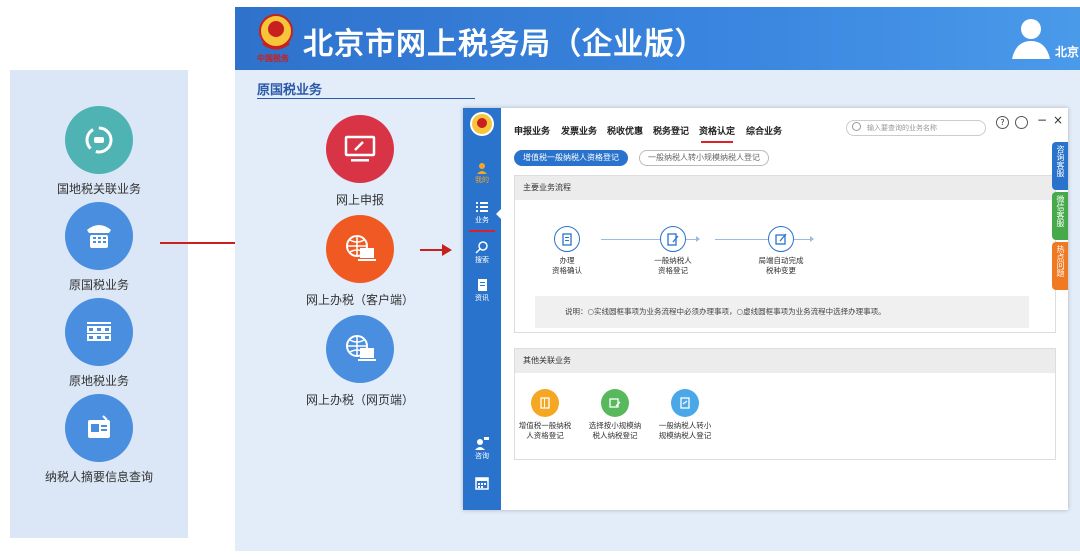 The image size is (1080, 557). I want to click on chat-user-icon, so click(482, 443).